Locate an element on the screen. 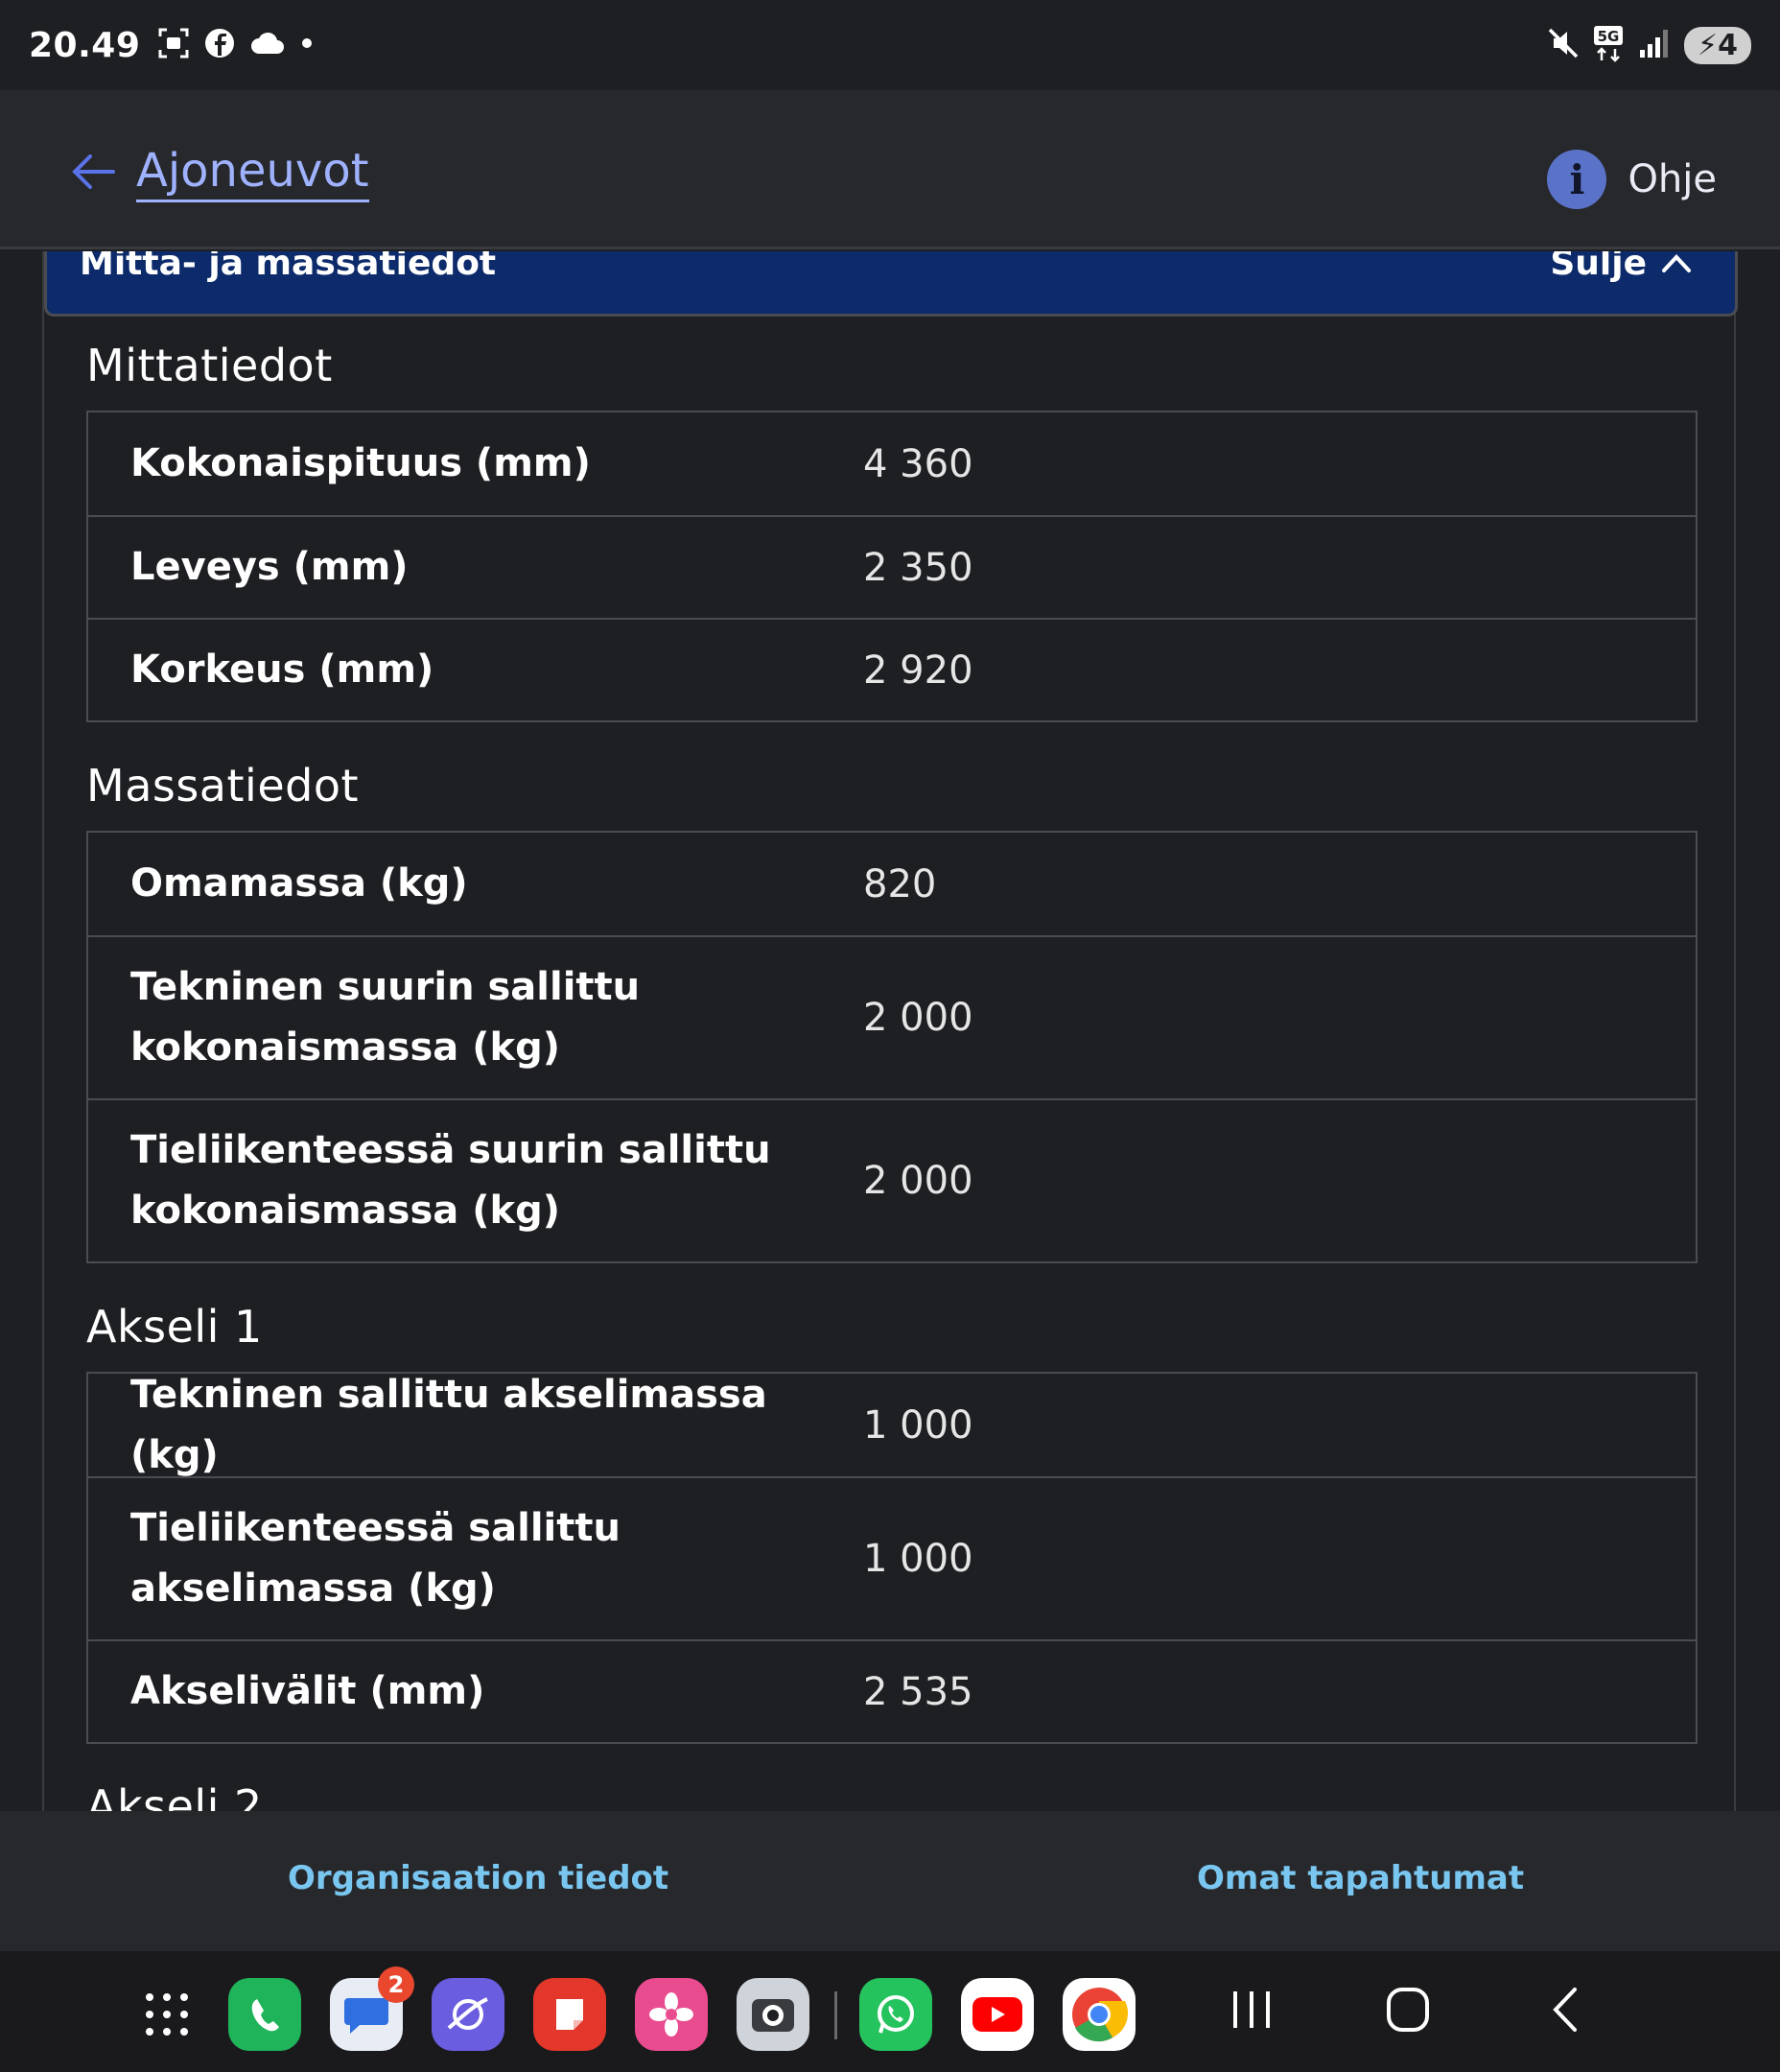 Image resolution: width=1780 pixels, height=2072 pixels. bottom-navigation: Organisaation tiedot Omat tapahtumat is located at coordinates (890, 1881).